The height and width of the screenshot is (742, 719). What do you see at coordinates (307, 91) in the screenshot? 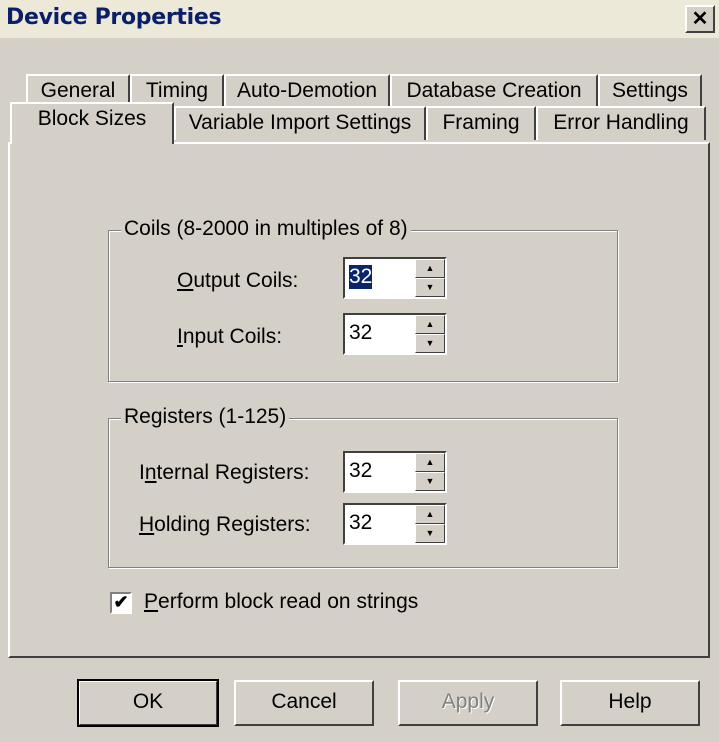
I see `tab-auto-demotion: Auto-Demotion` at bounding box center [307, 91].